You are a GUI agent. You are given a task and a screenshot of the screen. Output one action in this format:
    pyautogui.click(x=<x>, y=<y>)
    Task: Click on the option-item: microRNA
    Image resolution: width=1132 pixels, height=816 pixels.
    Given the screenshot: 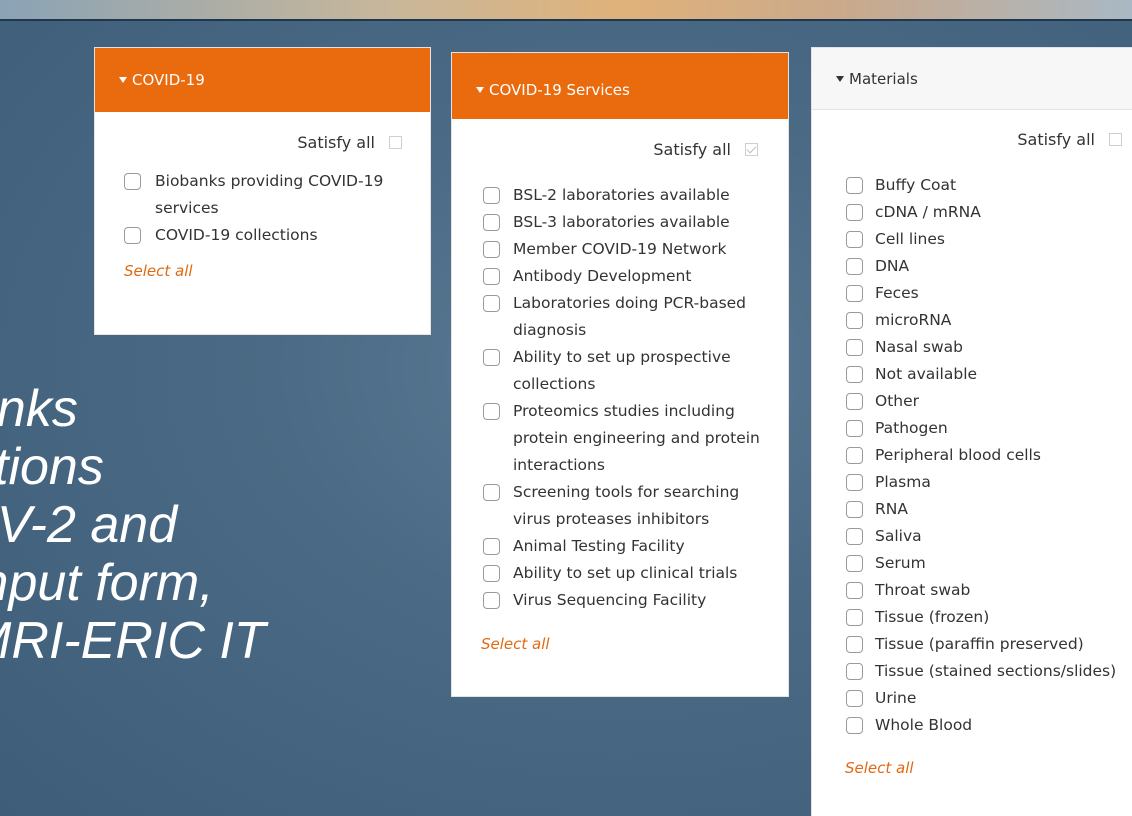 What is the action you would take?
    pyautogui.click(x=972, y=320)
    